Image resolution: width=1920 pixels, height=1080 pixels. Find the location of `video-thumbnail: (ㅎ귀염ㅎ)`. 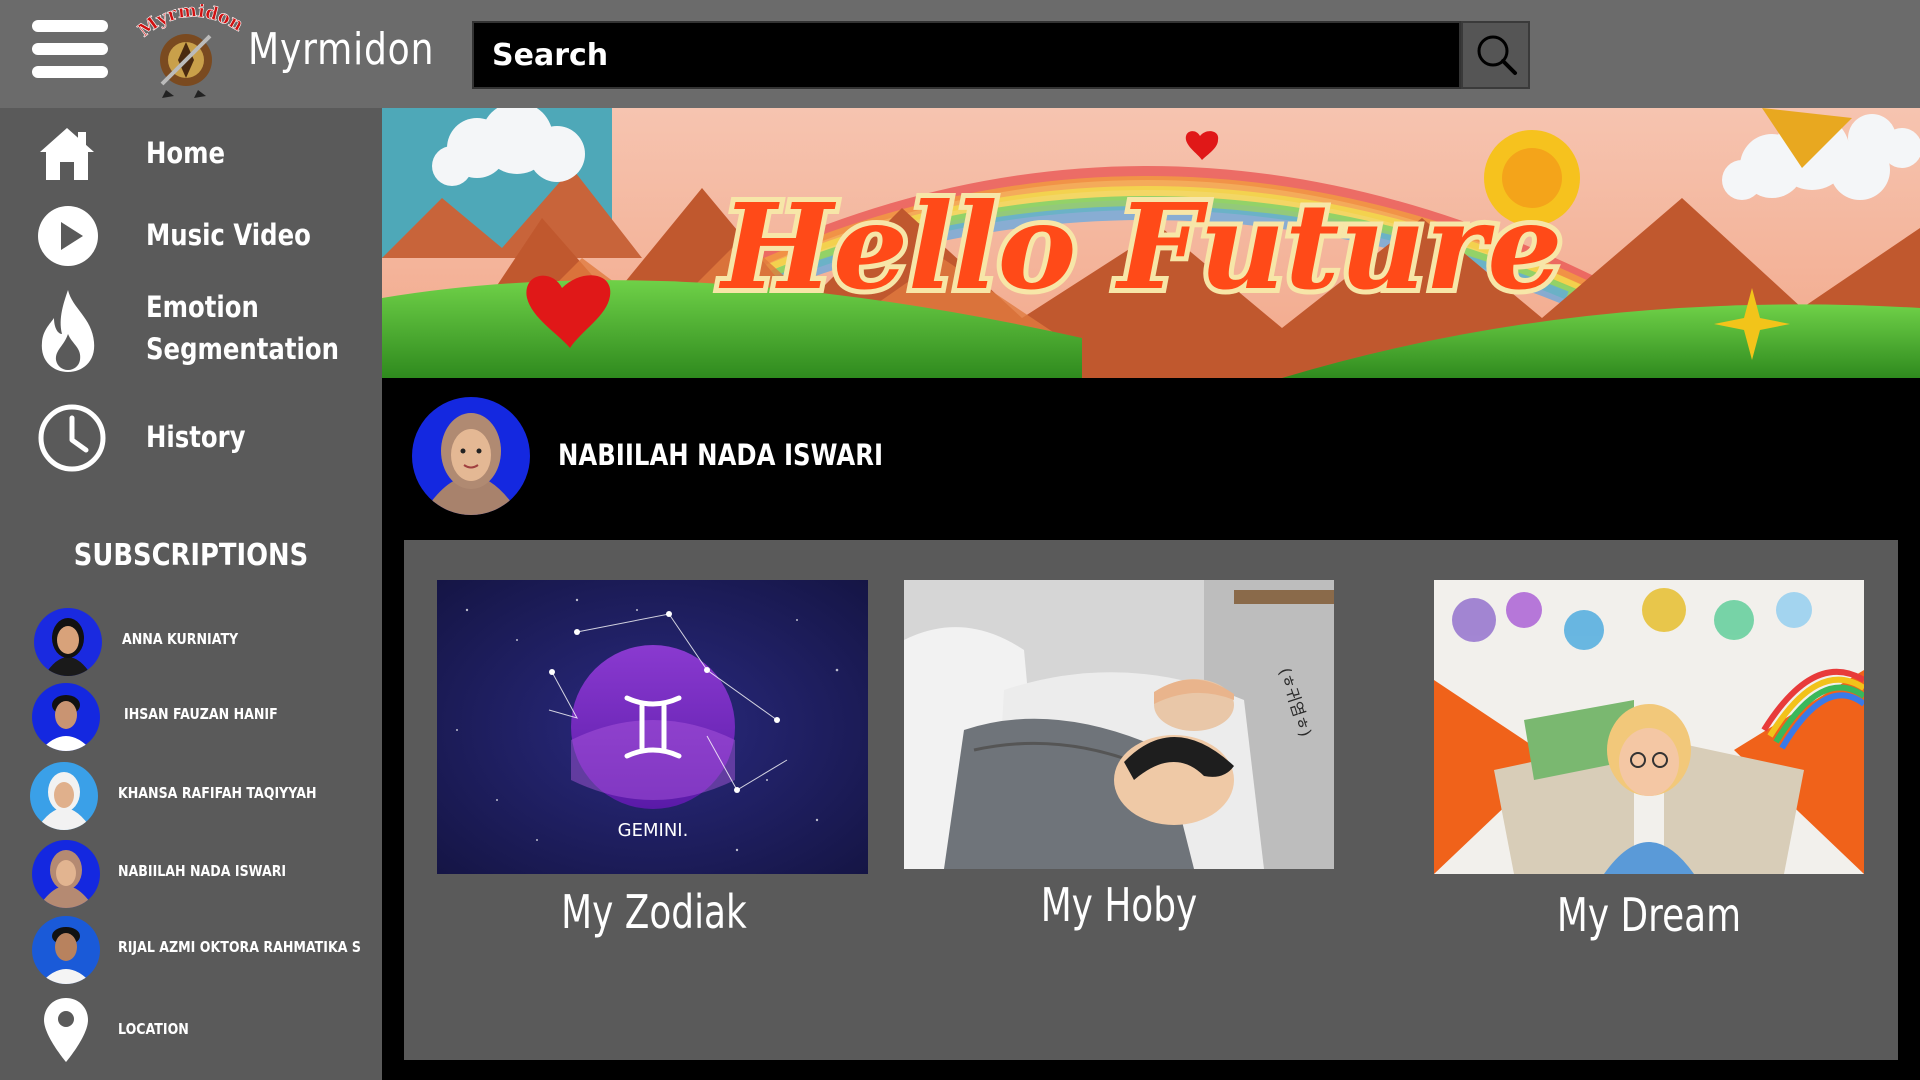

video-thumbnail: (ㅎ귀염ㅎ) is located at coordinates (1119, 724).